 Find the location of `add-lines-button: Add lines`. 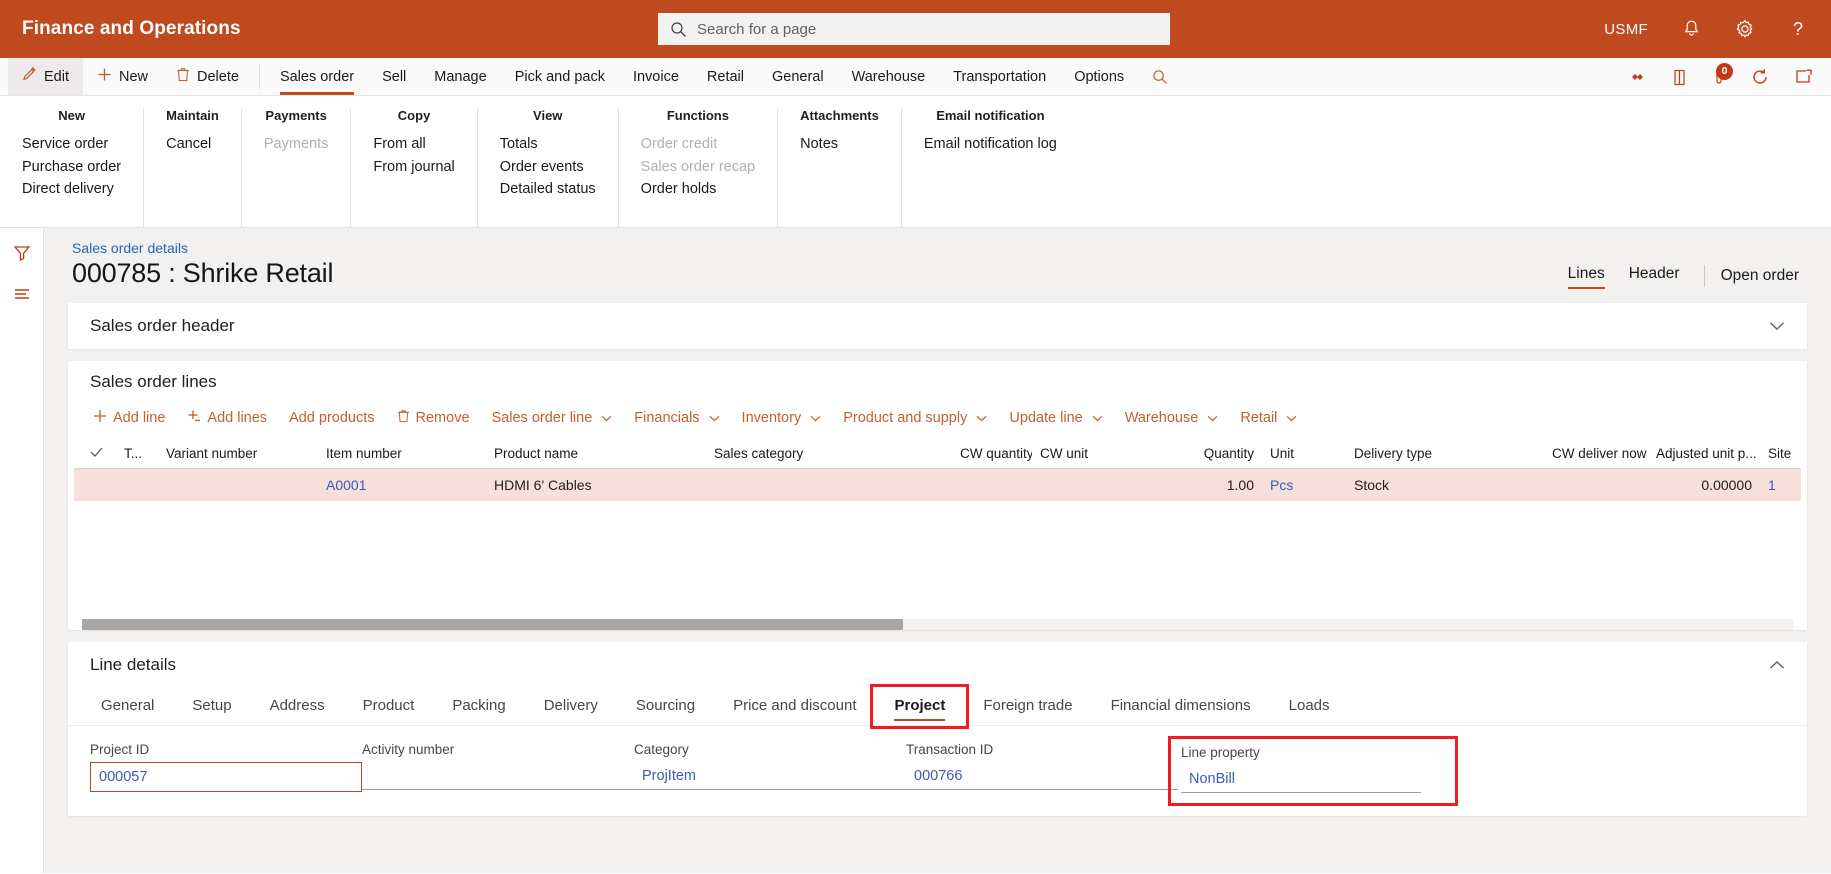

add-lines-button: Add lines is located at coordinates (227, 418).